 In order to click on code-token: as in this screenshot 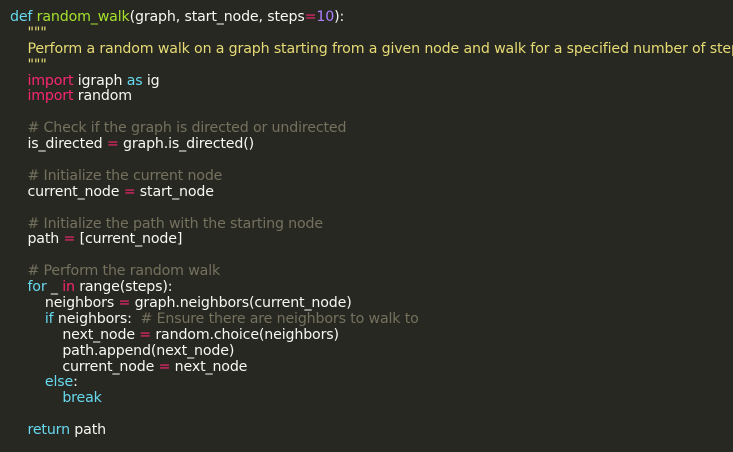, I will do `click(134, 80)`.